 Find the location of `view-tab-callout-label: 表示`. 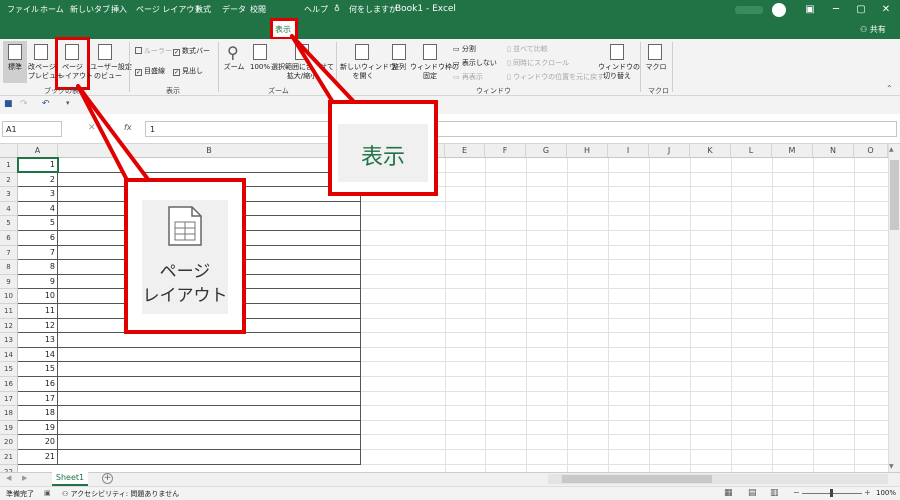

view-tab-callout-label: 表示 is located at coordinates (382, 157).